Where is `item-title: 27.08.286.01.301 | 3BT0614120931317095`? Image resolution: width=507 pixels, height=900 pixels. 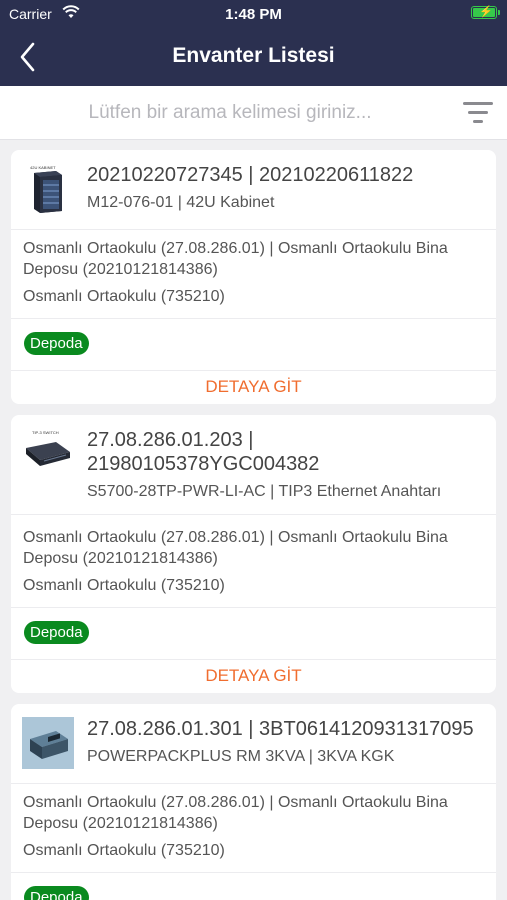 item-title: 27.08.286.01.301 | 3BT0614120931317095 is located at coordinates (280, 729).